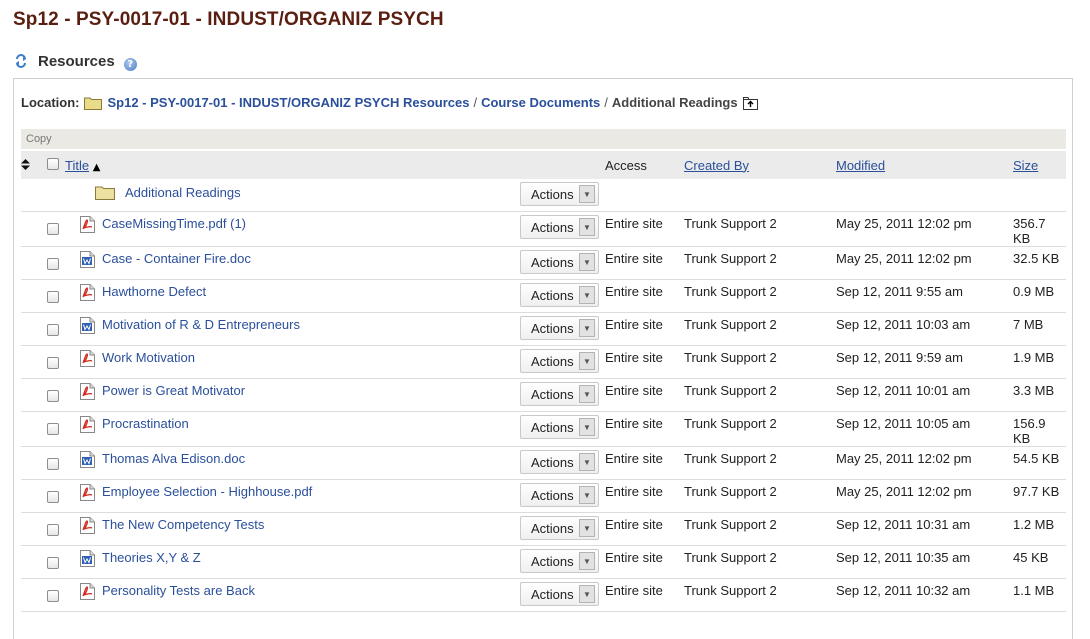  I want to click on file-link: Procrastination, so click(145, 423).